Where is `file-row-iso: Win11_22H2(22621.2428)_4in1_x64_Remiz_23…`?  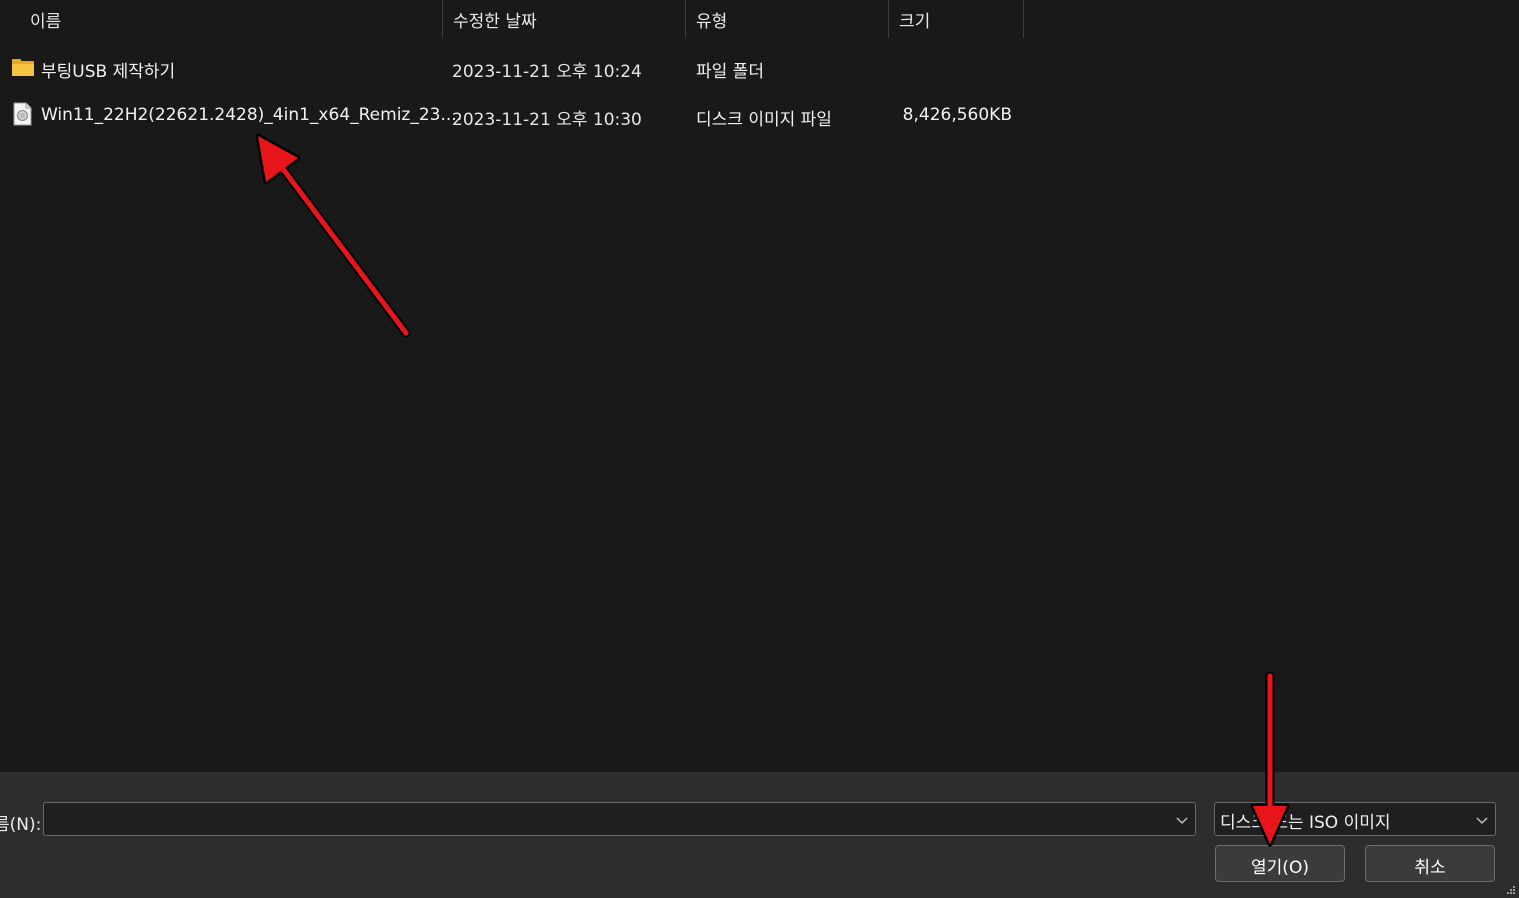 file-row-iso: Win11_22H2(22621.2428)_4in1_x64_Remiz_23… is located at coordinates (515, 117).